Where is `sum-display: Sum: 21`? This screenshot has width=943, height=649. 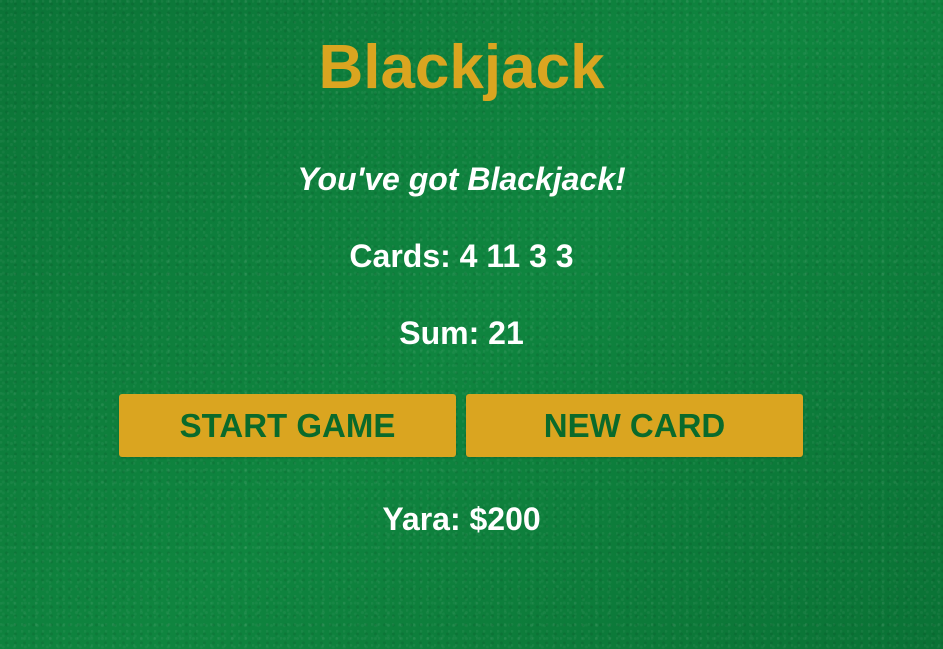
sum-display: Sum: 21 is located at coordinates (461, 333).